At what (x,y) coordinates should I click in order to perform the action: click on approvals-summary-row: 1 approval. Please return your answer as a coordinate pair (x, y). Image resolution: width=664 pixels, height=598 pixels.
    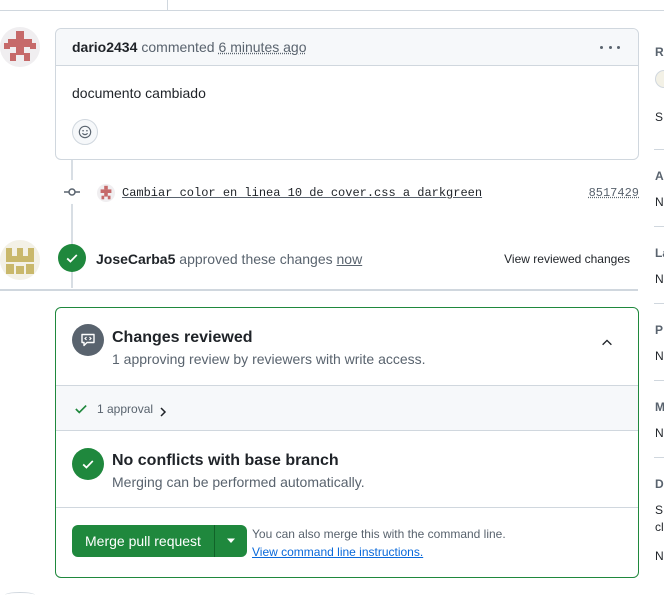
    Looking at the image, I should click on (347, 408).